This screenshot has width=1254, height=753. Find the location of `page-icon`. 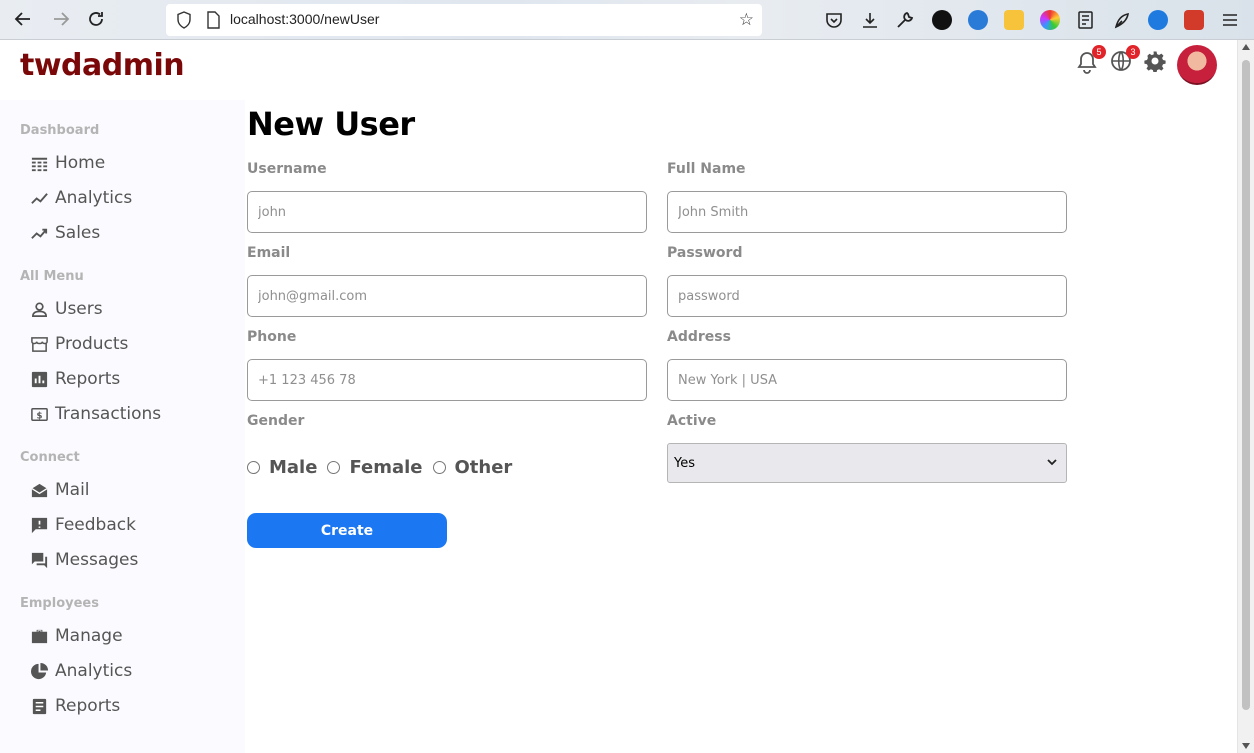

page-icon is located at coordinates (213, 22).